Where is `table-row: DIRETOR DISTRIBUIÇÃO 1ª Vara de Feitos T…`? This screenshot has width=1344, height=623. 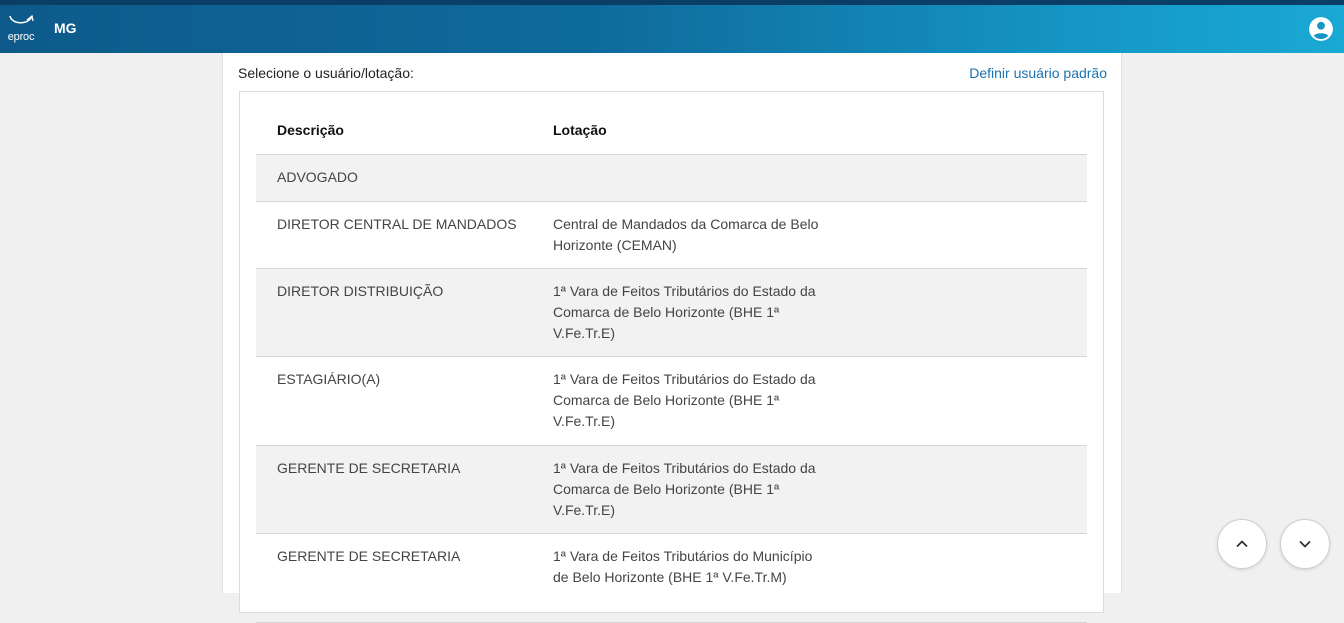
table-row: DIRETOR DISTRIBUIÇÃO 1ª Vara de Feitos T… is located at coordinates (671, 313).